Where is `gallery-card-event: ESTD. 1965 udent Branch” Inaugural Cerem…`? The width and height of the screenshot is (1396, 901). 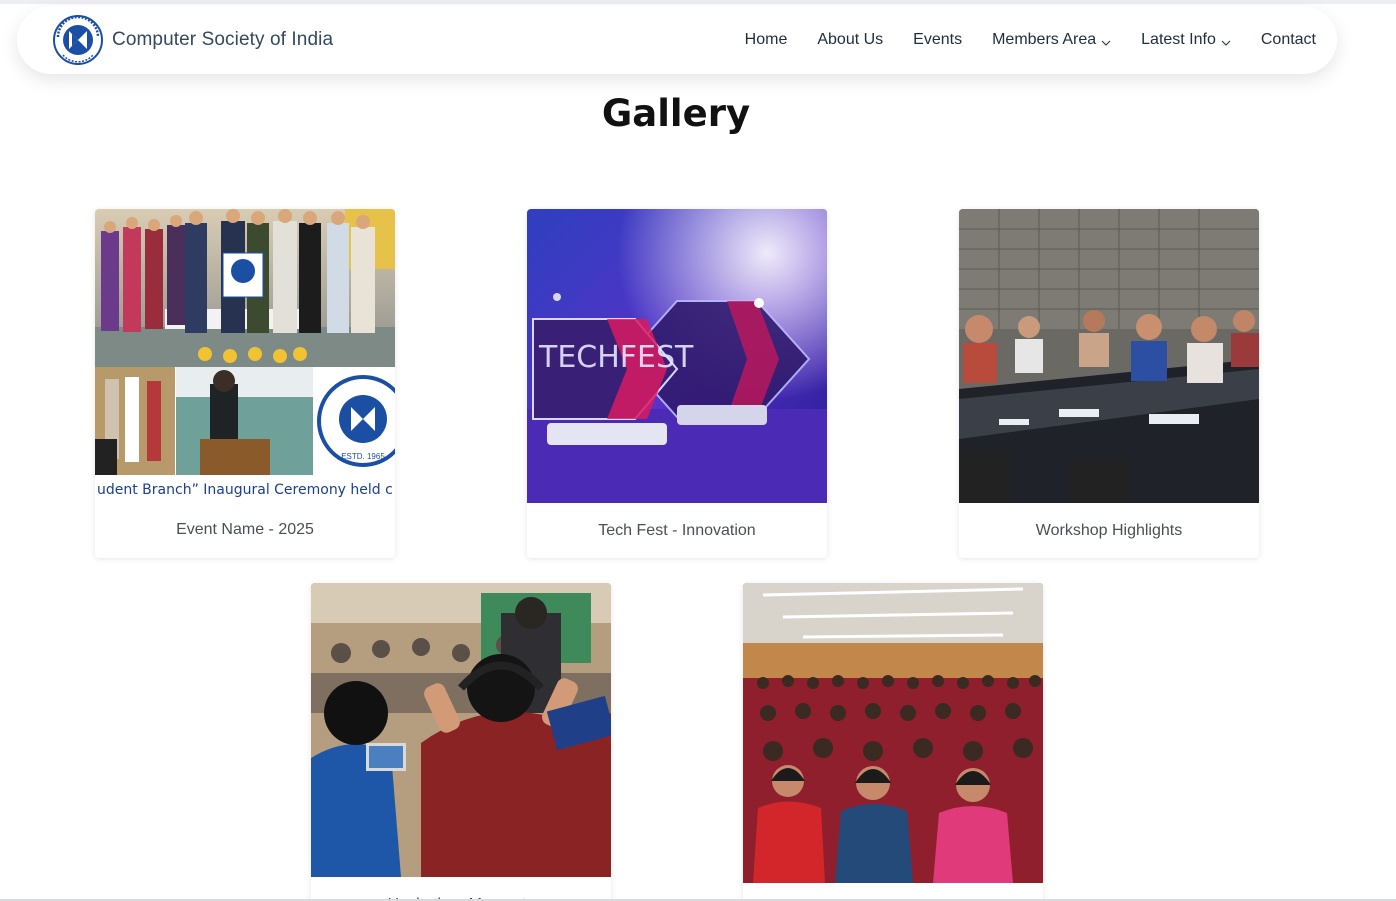 gallery-card-event: ESTD. 1965 udent Branch” Inaugural Cerem… is located at coordinates (245, 383).